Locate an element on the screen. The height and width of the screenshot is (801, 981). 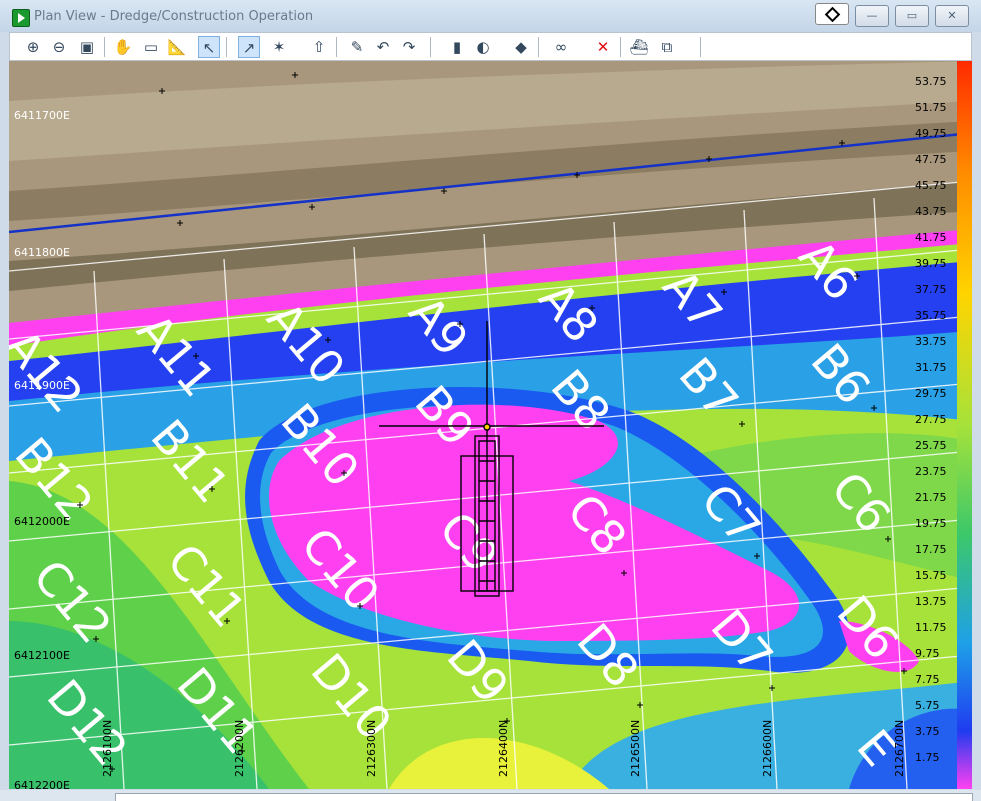
minimize-button: — is located at coordinates (872, 16).